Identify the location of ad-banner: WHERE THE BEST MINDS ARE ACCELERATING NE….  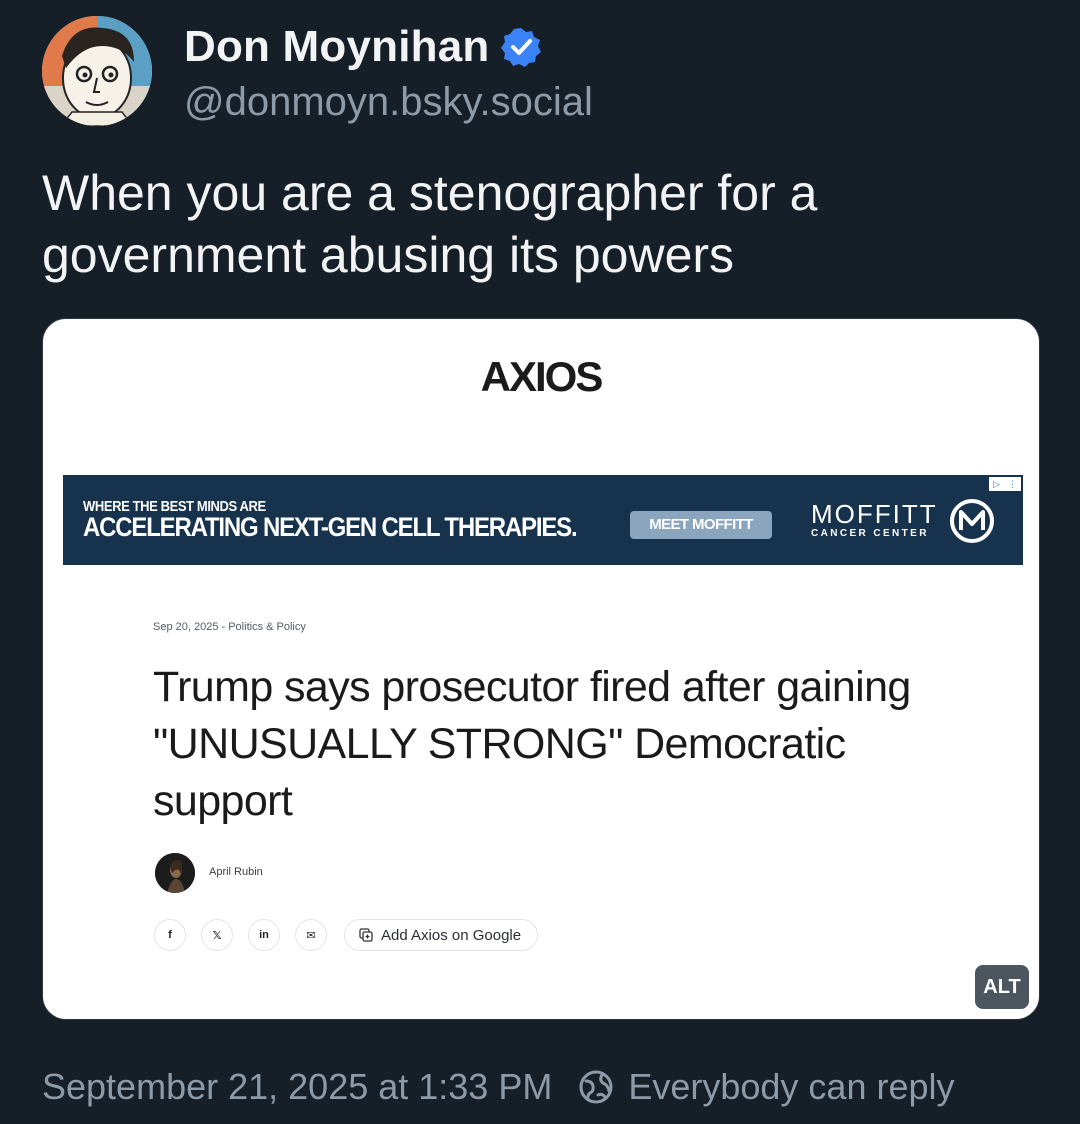
(543, 520).